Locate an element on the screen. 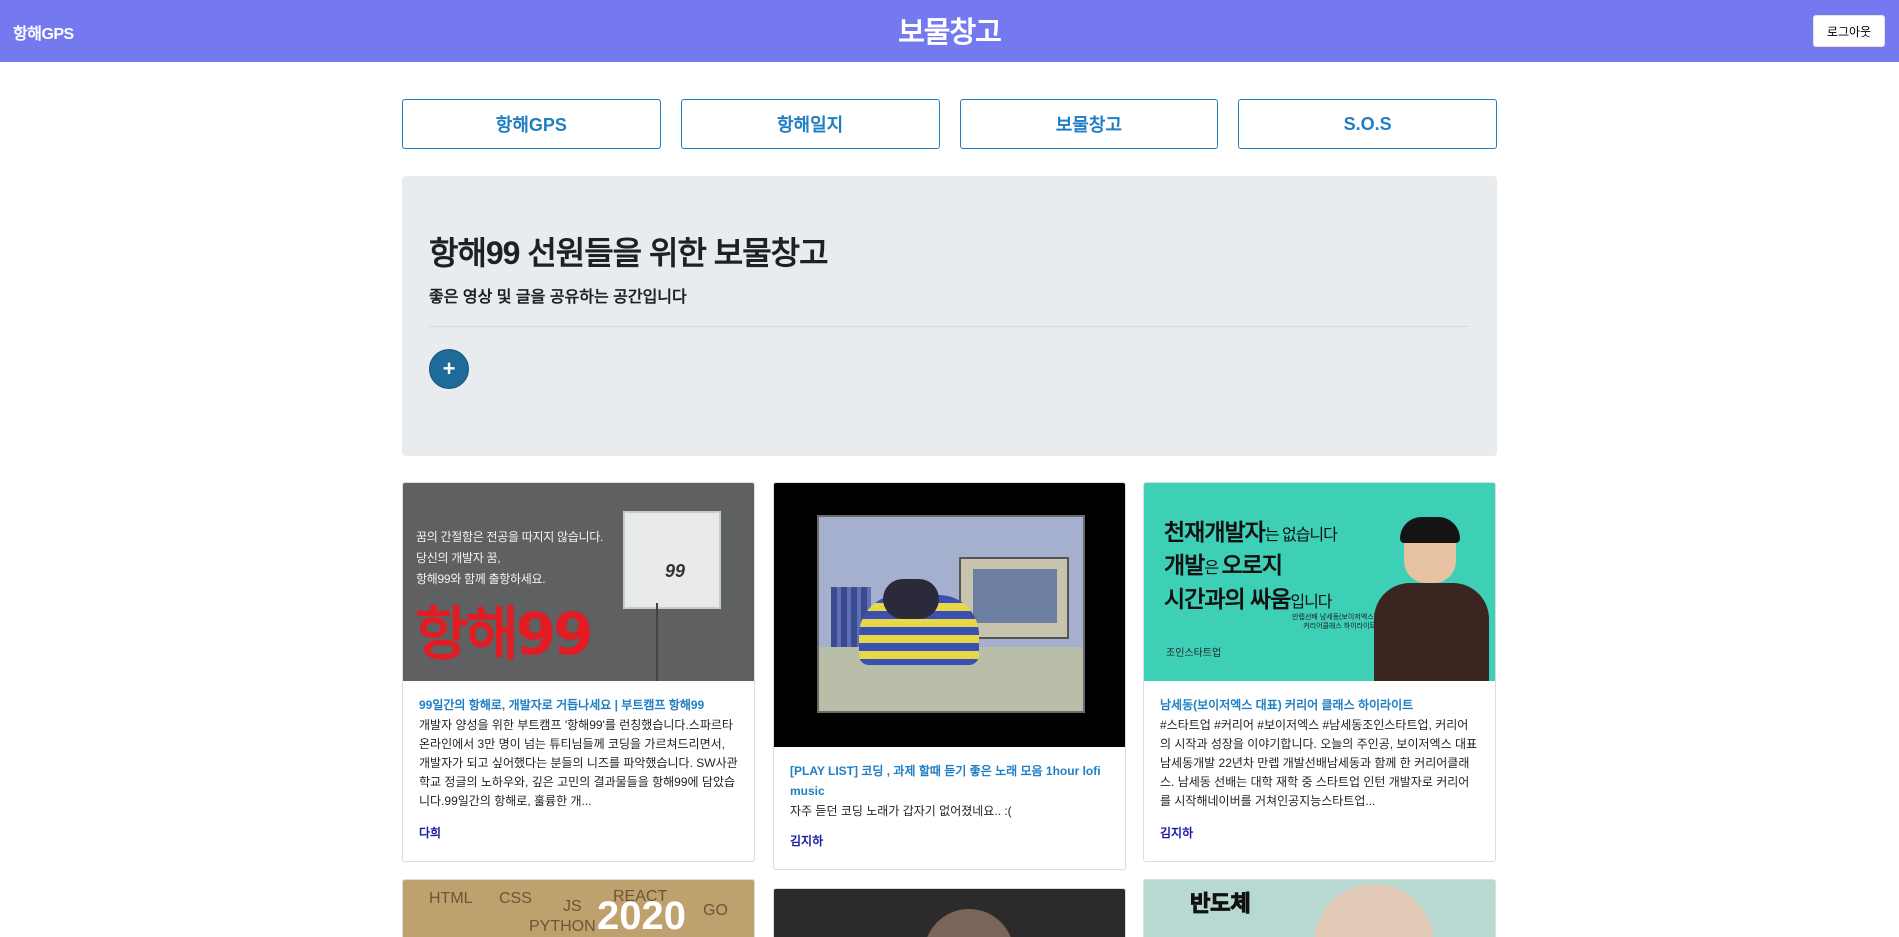 The height and width of the screenshot is (937, 1899). thumb-rest: 은 is located at coordinates (1213, 568).